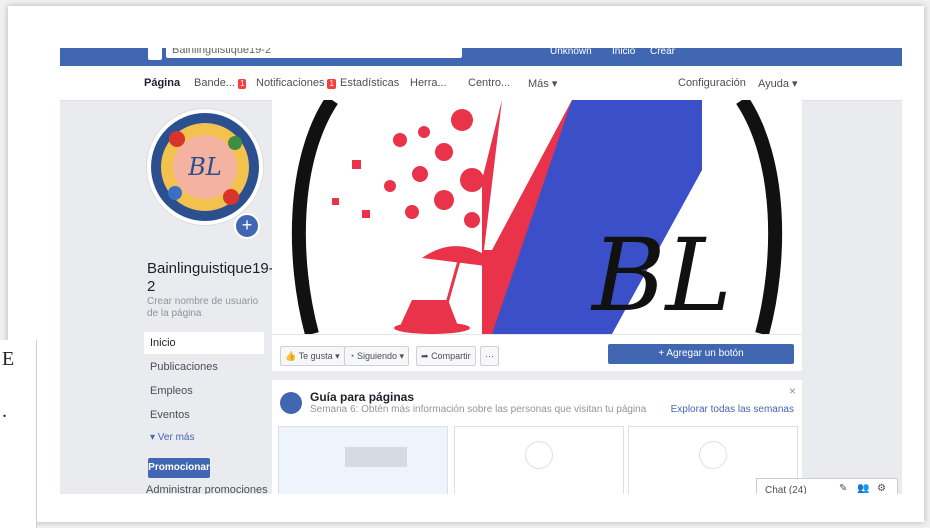  I want to click on tab-bandeja: Bande... 1, so click(220, 83).